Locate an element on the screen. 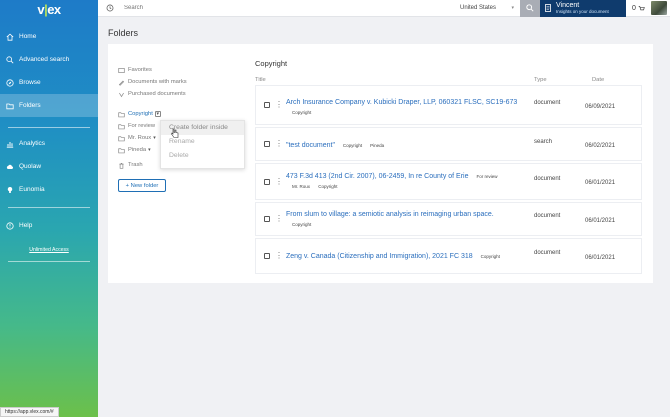  search-input is located at coordinates (288, 8).